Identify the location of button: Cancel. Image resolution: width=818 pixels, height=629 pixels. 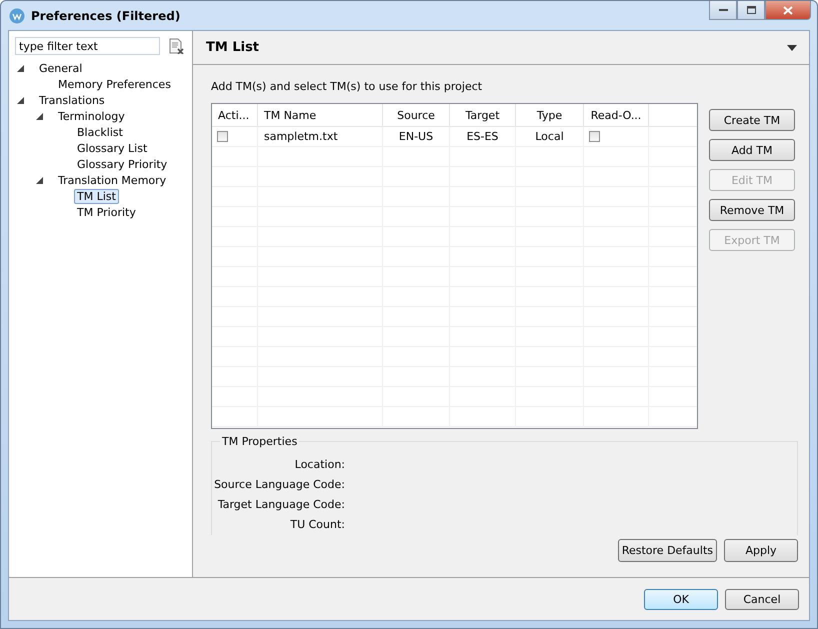
(762, 599).